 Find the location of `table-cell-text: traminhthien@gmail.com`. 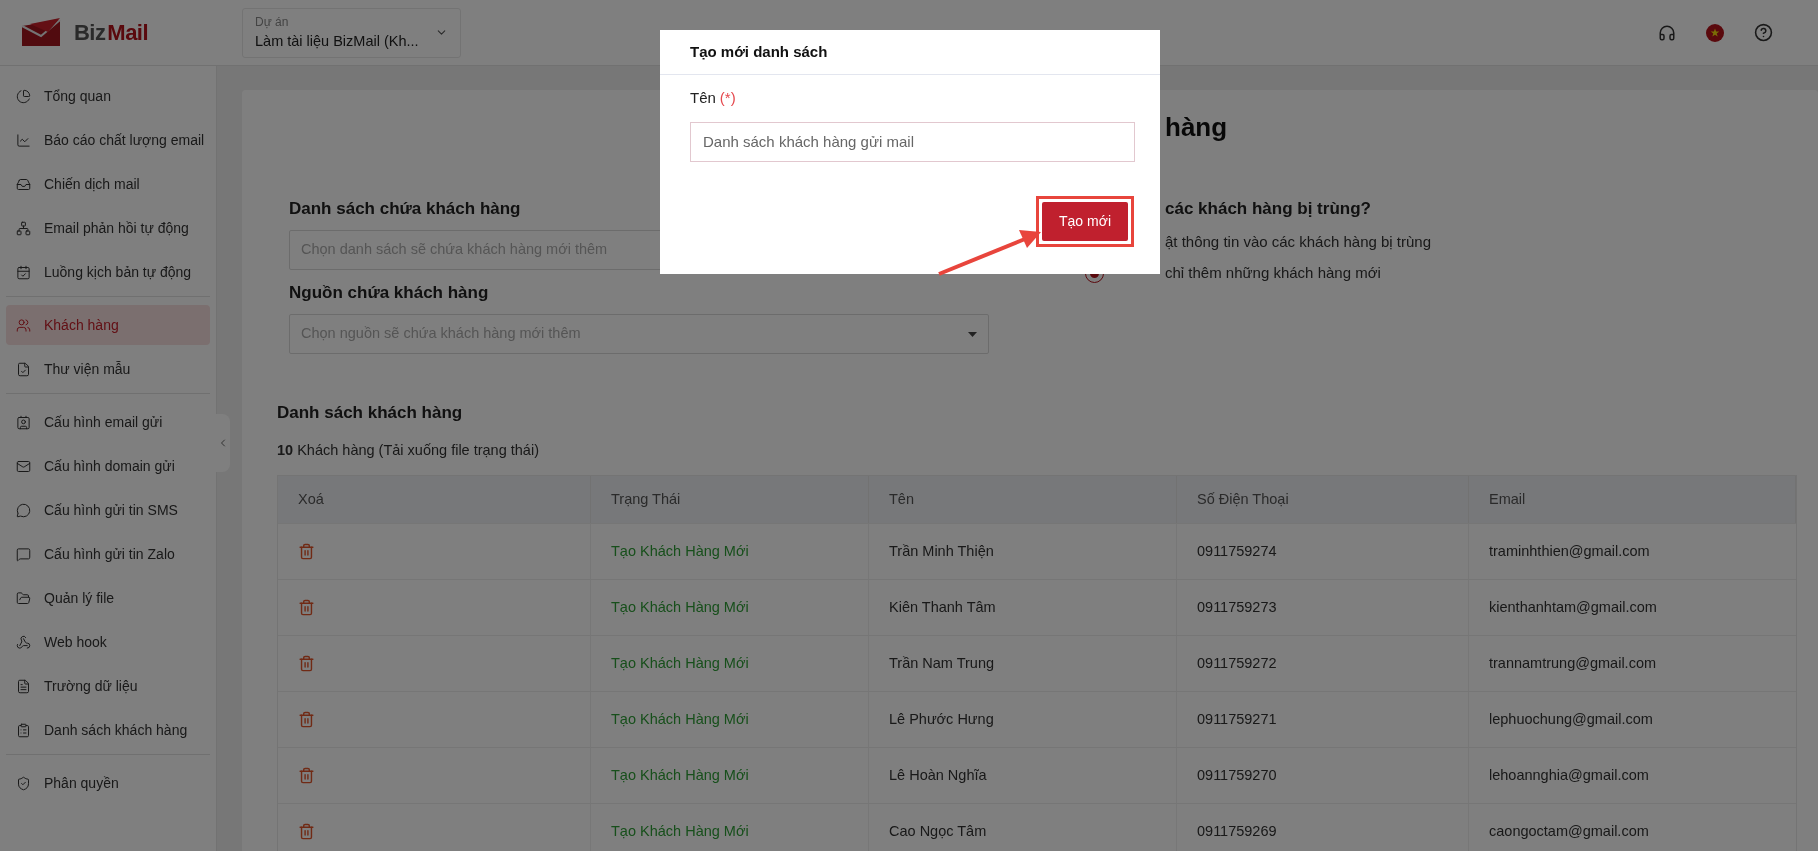

table-cell-text: traminhthien@gmail.com is located at coordinates (1569, 551).